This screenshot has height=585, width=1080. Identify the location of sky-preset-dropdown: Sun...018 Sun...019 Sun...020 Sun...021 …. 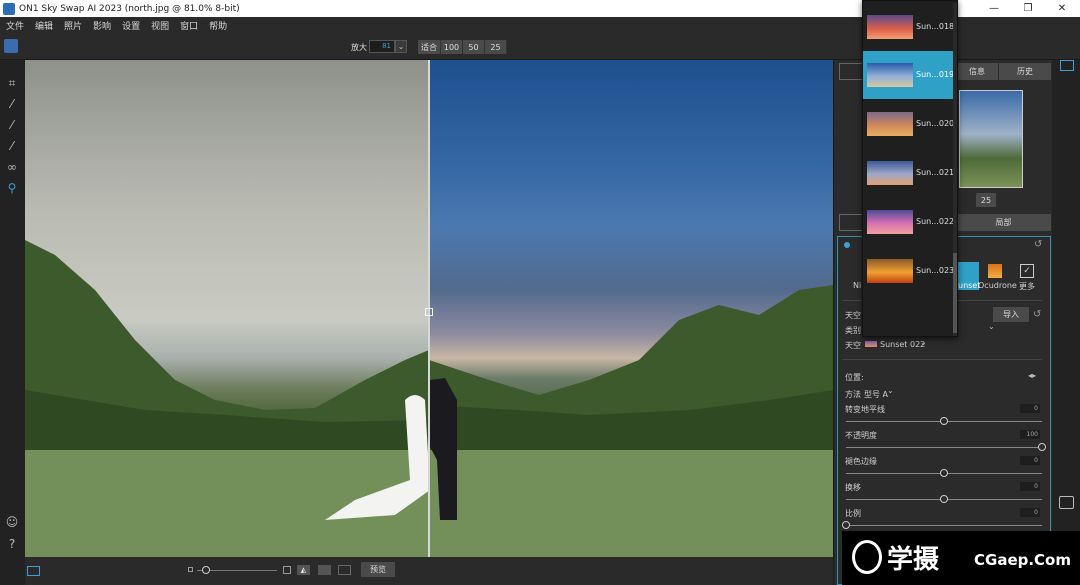
(910, 168).